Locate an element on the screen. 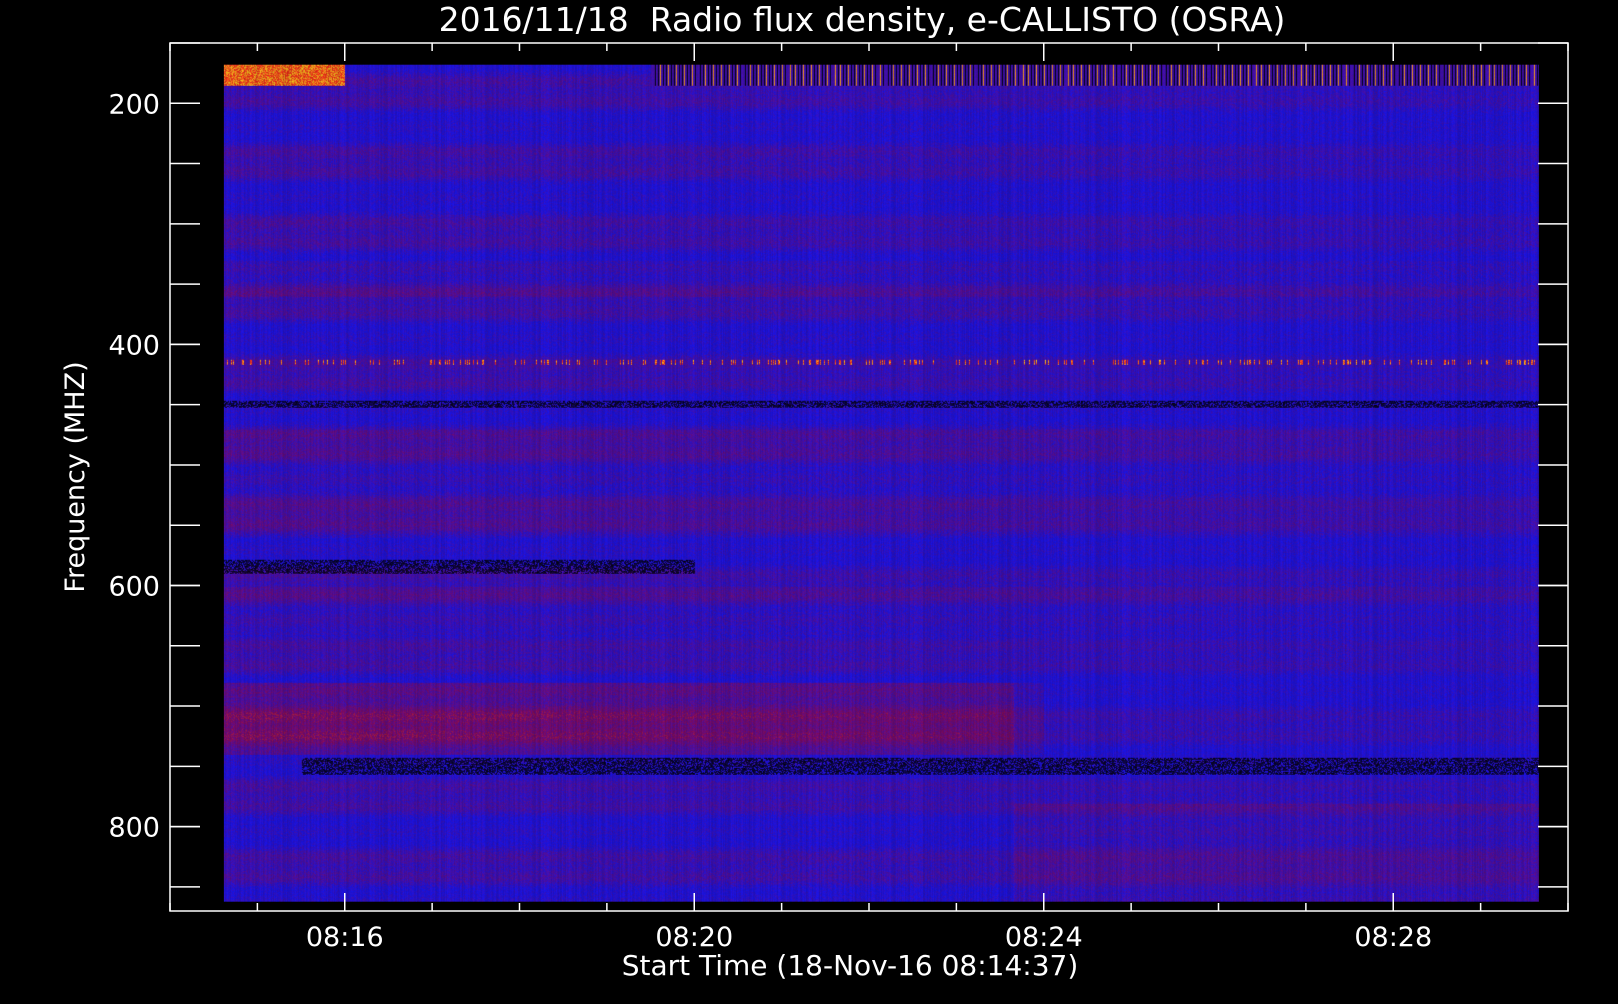 The height and width of the screenshot is (1004, 1618). x-axis-label: Start Time (18-Nov-16 08:14:37) is located at coordinates (850, 965).